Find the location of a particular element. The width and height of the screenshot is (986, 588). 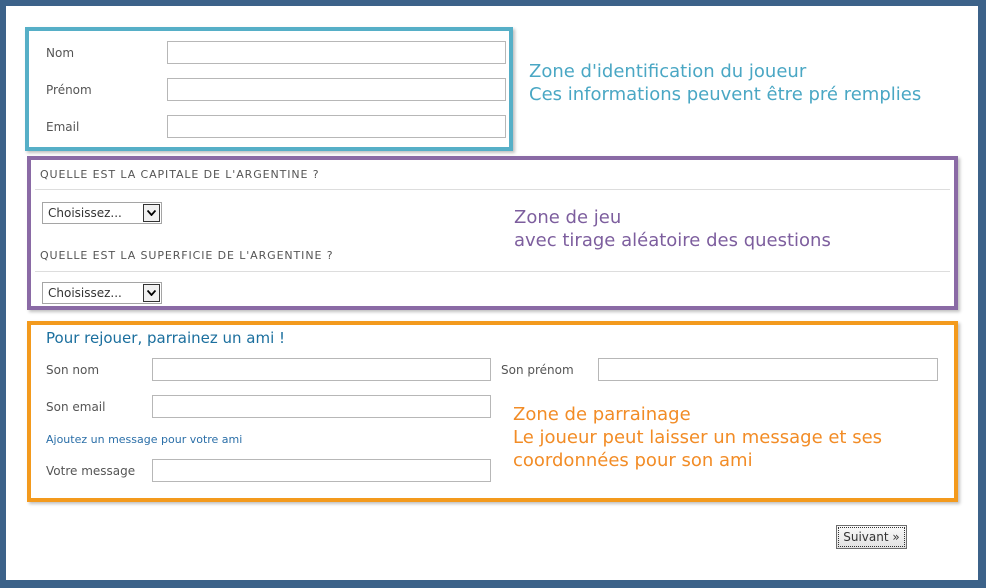

message-label: Votre message is located at coordinates (91, 471).